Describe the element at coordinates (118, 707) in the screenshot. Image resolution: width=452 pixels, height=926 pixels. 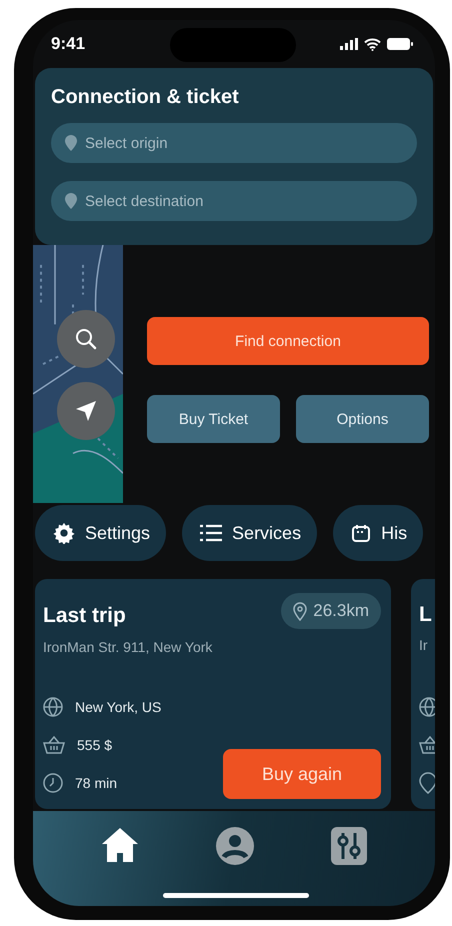
I see `trip-detail: New York, US` at that location.